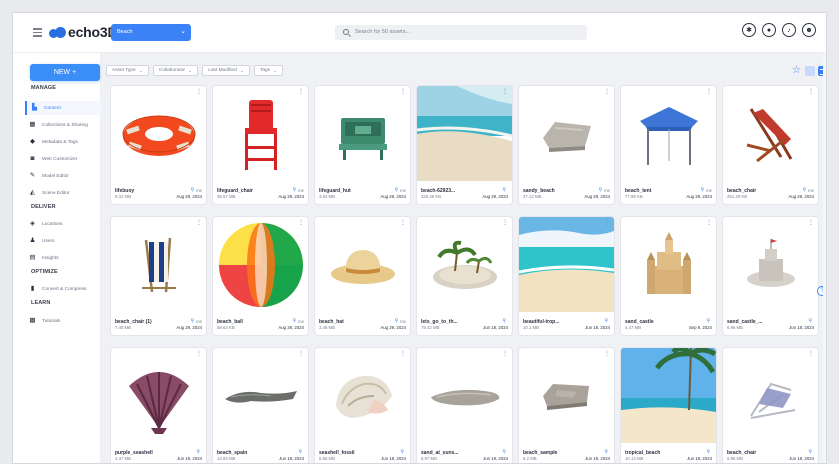 The height and width of the screenshot is (464, 839). I want to click on asset-card: ⋮ beach_ball 58.63 KB ⚲ me Aug 29, 2024, so click(260, 276).